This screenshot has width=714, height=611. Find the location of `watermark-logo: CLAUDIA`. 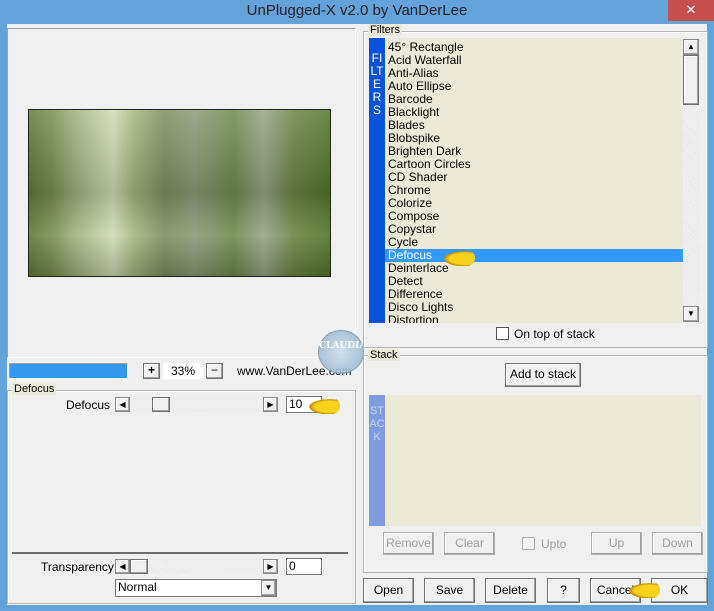

watermark-logo: CLAUDIA is located at coordinates (342, 352).